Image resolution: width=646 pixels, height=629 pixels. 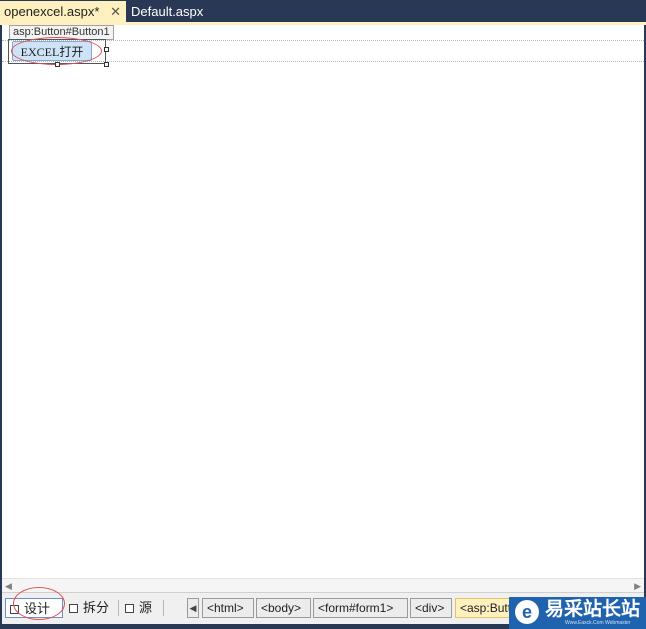 I want to click on tab-openexcel: openexcel.aspx* ✕, so click(x=63, y=11).